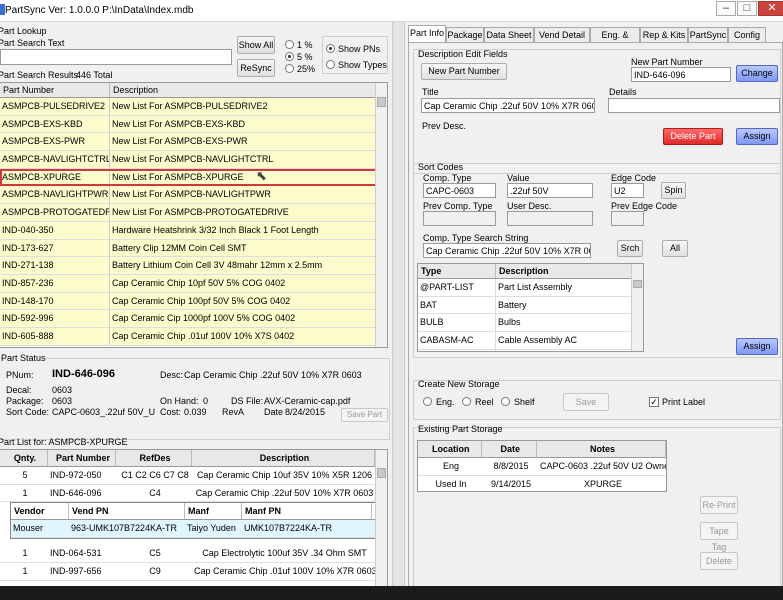 This screenshot has width=783, height=600. Describe the element at coordinates (630, 248) in the screenshot. I see `srch-button: Srch` at that location.